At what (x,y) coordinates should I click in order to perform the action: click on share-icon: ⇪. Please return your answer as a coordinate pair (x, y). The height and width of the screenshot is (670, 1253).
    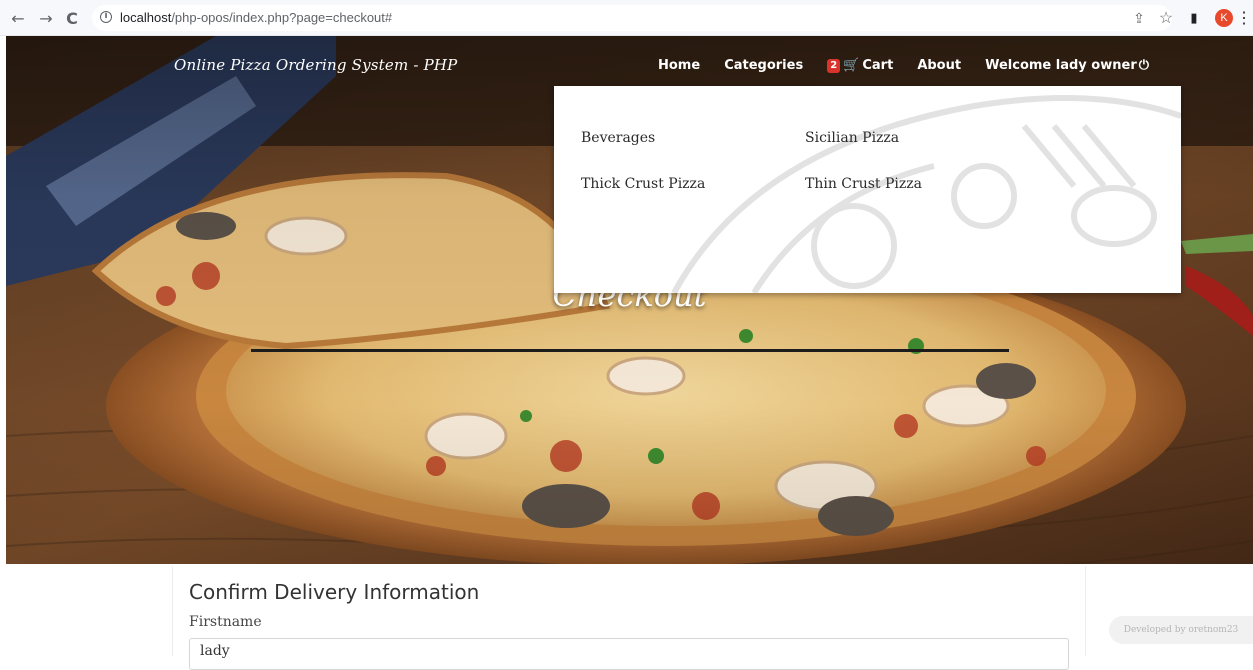
    Looking at the image, I should click on (1139, 18).